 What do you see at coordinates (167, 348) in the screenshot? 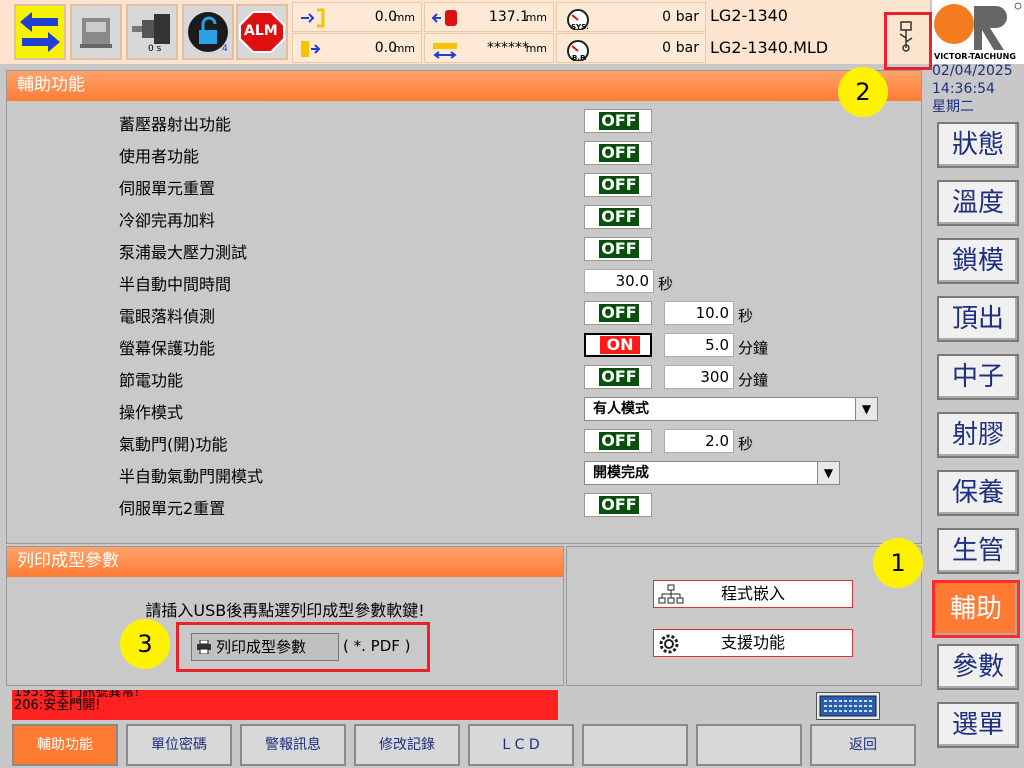
I see `screen-saver-label: 螢幕保護功能` at bounding box center [167, 348].